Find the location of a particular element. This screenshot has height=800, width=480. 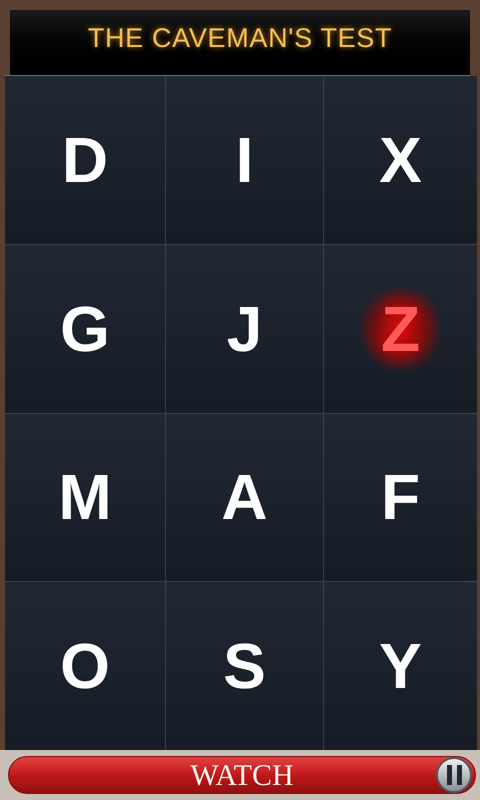

game-title: THE CAVEMAN'S TEST is located at coordinates (240, 39).